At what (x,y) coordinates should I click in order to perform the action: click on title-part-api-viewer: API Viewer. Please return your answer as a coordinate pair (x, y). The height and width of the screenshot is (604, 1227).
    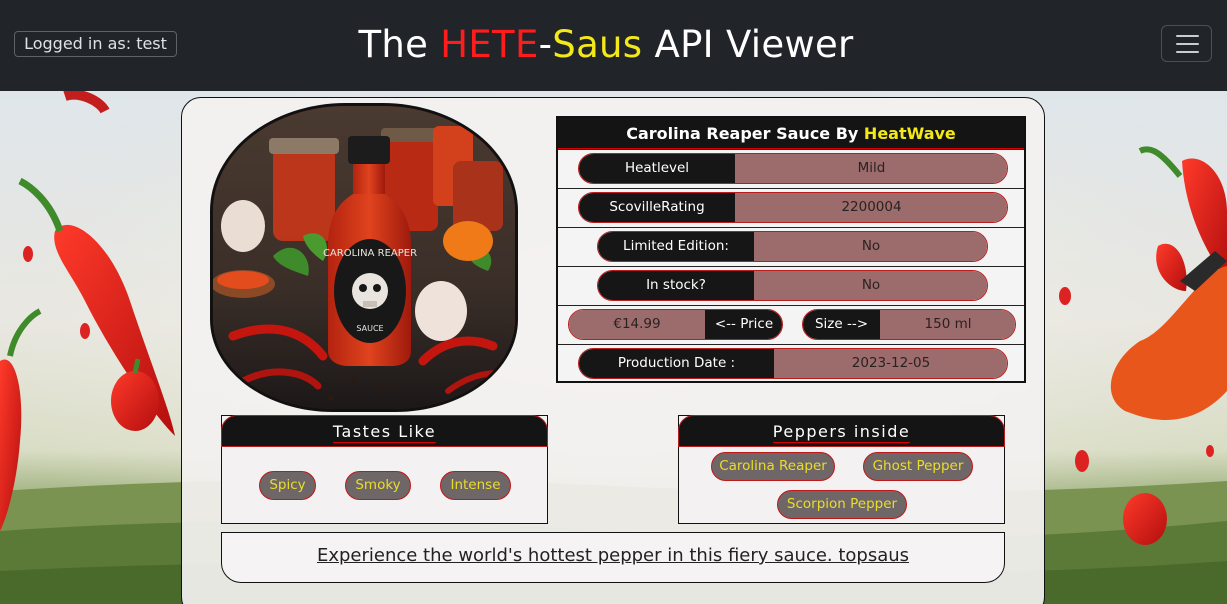
    Looking at the image, I should click on (748, 44).